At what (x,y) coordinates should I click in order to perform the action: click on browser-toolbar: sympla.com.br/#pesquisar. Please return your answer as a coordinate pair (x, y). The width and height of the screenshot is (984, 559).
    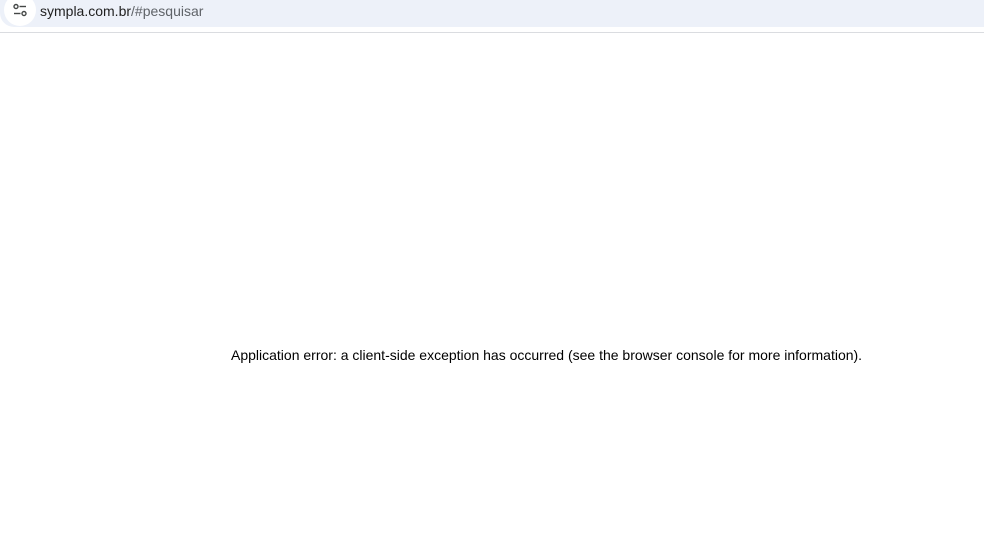
    Looking at the image, I should click on (492, 16).